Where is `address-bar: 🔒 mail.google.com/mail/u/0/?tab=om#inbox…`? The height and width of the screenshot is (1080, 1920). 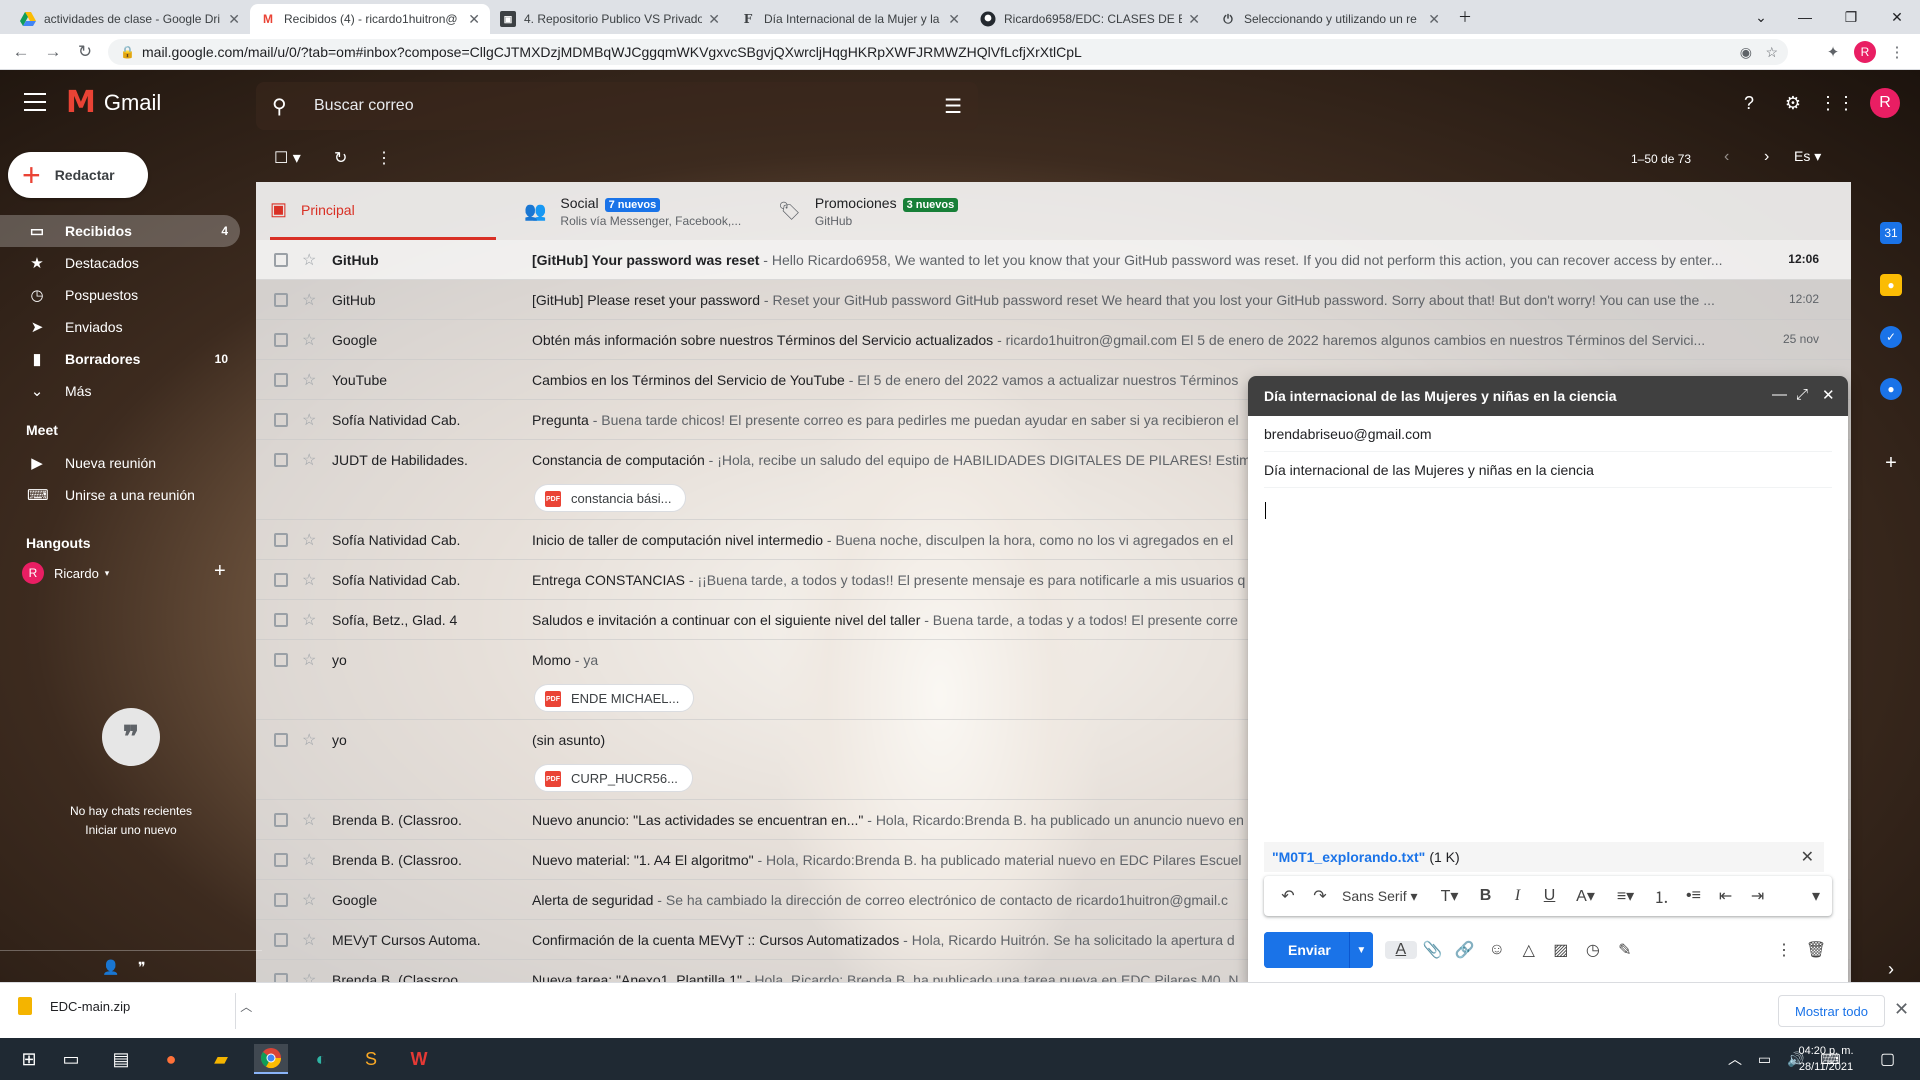 address-bar: 🔒 mail.google.com/mail/u/0/?tab=om#inbox… is located at coordinates (948, 52).